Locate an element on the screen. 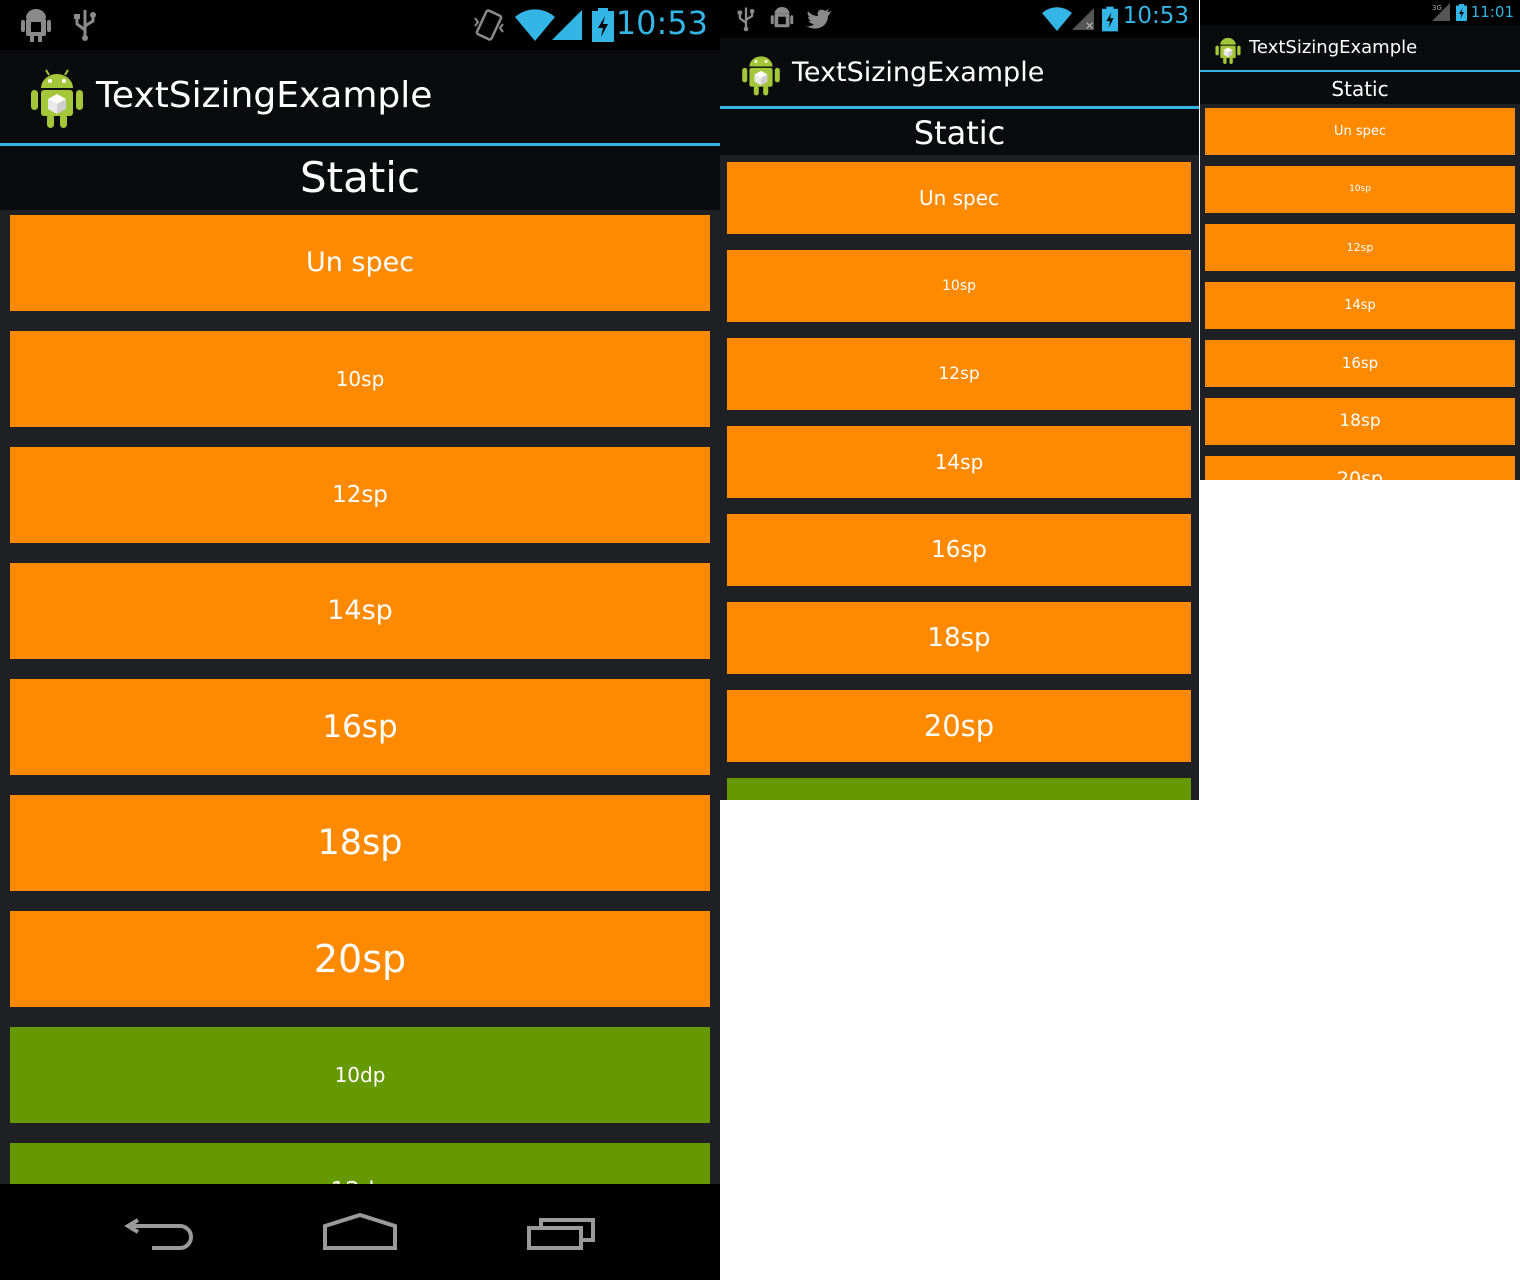 The width and height of the screenshot is (1520, 1280). 3g-signal-icon: 3G is located at coordinates (1441, 14).